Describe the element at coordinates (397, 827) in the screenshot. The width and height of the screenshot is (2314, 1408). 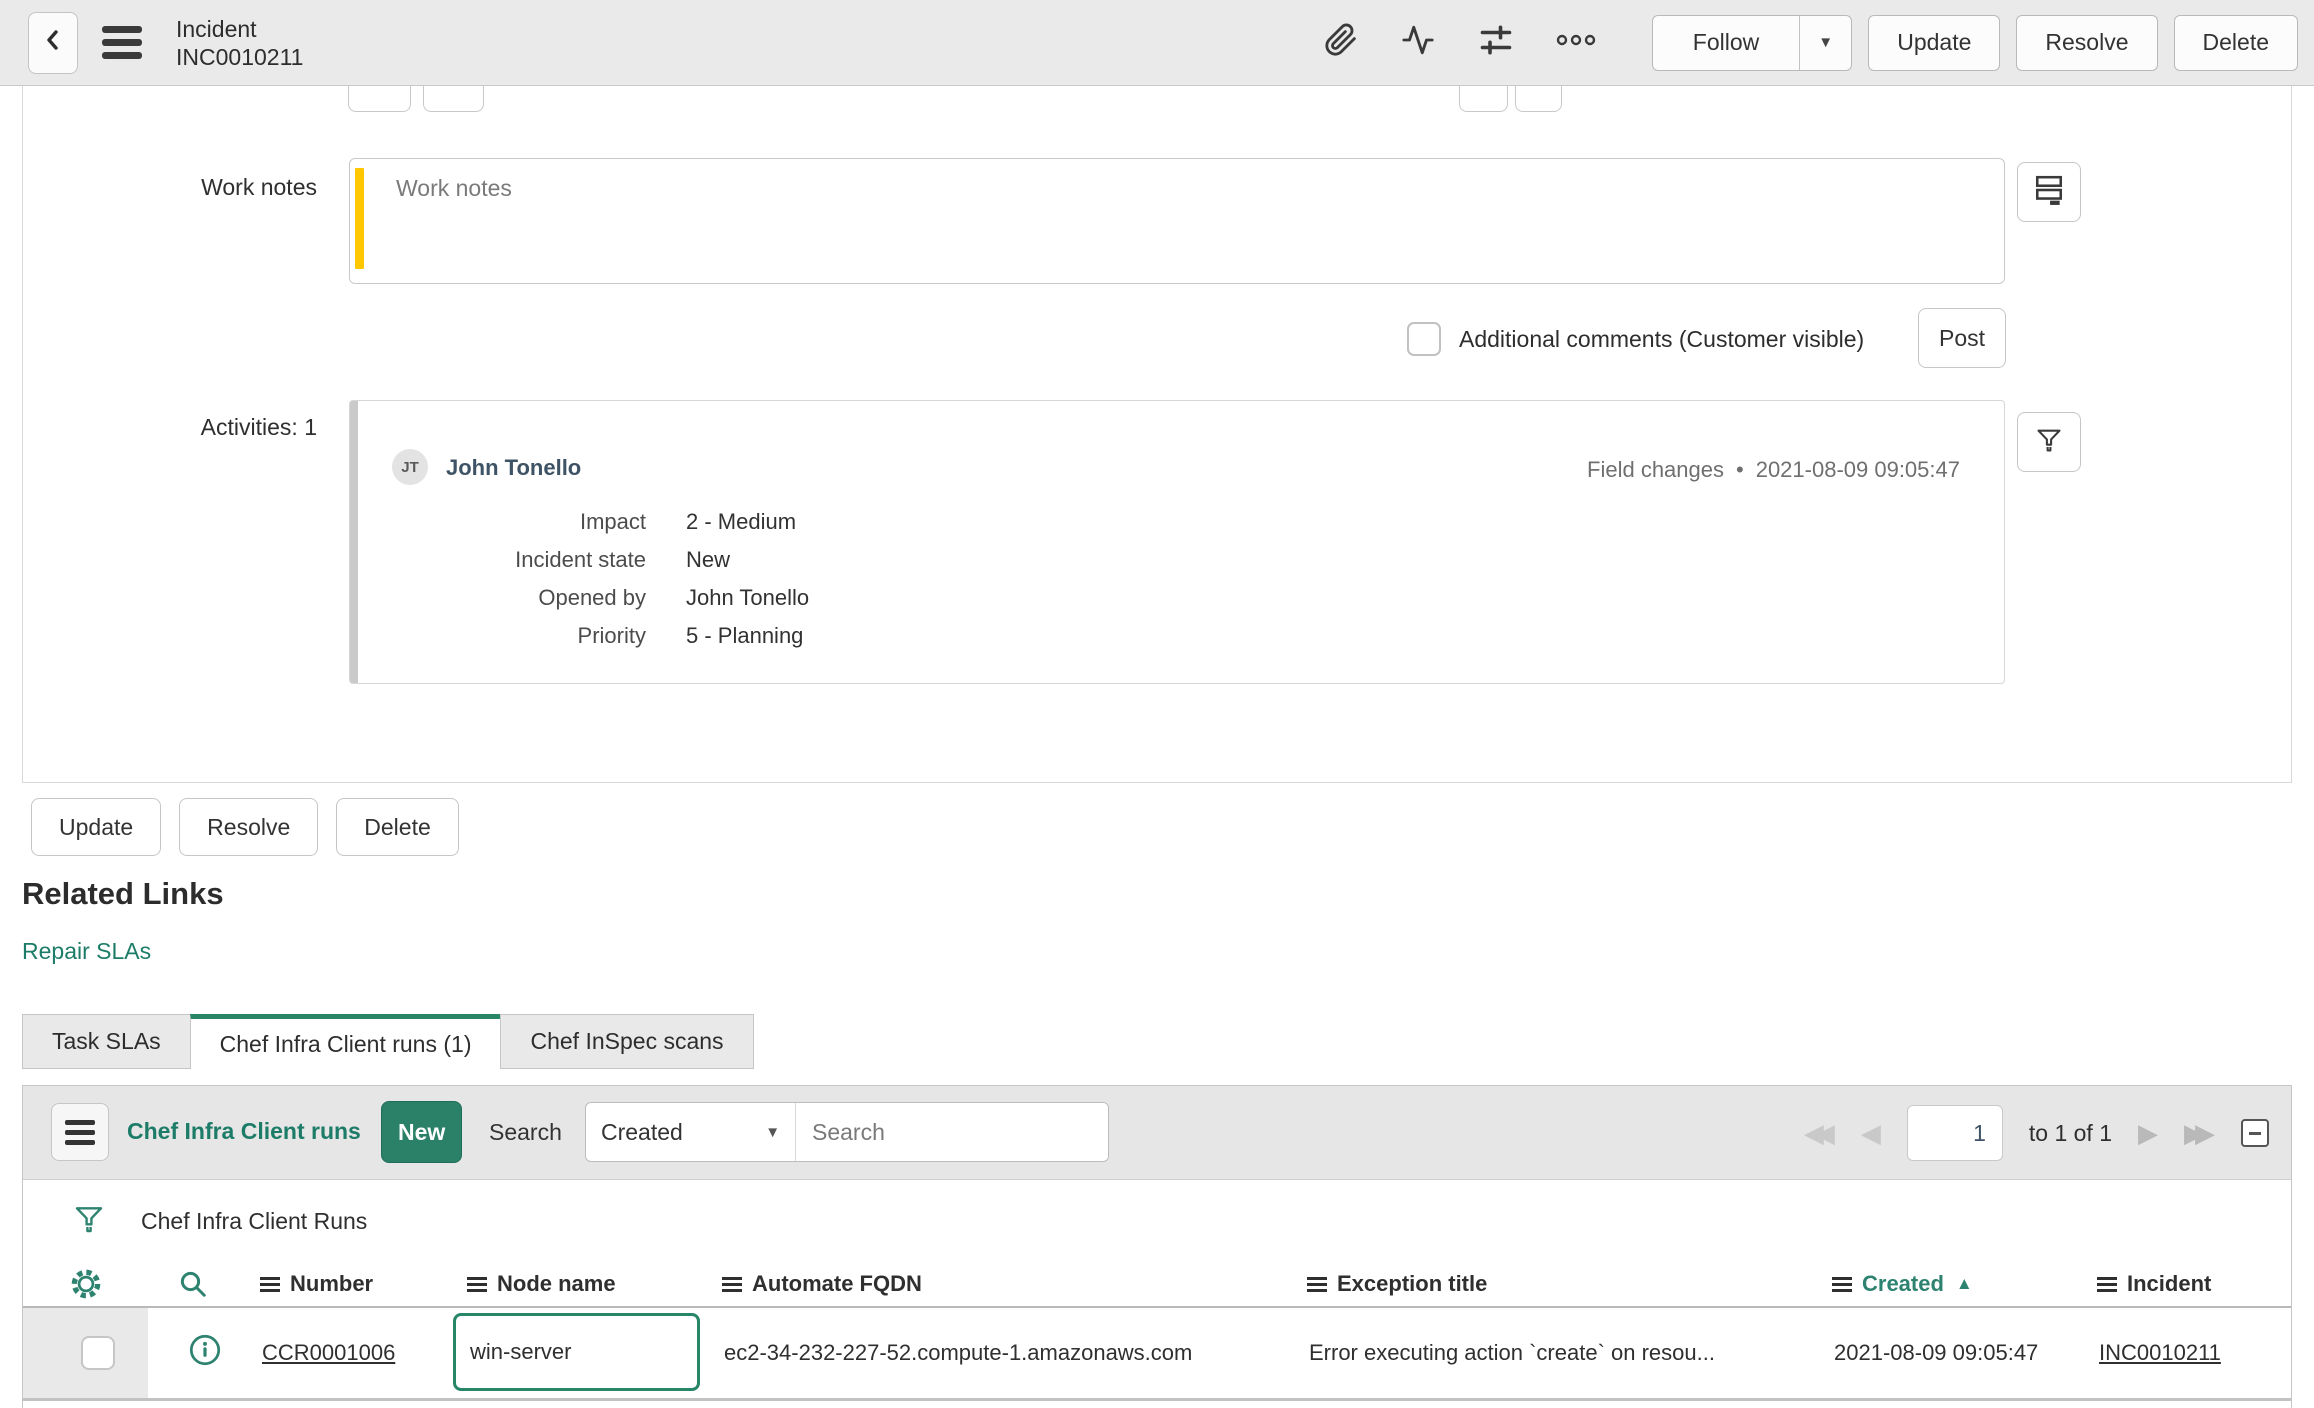
I see `delete-button: Delete` at that location.